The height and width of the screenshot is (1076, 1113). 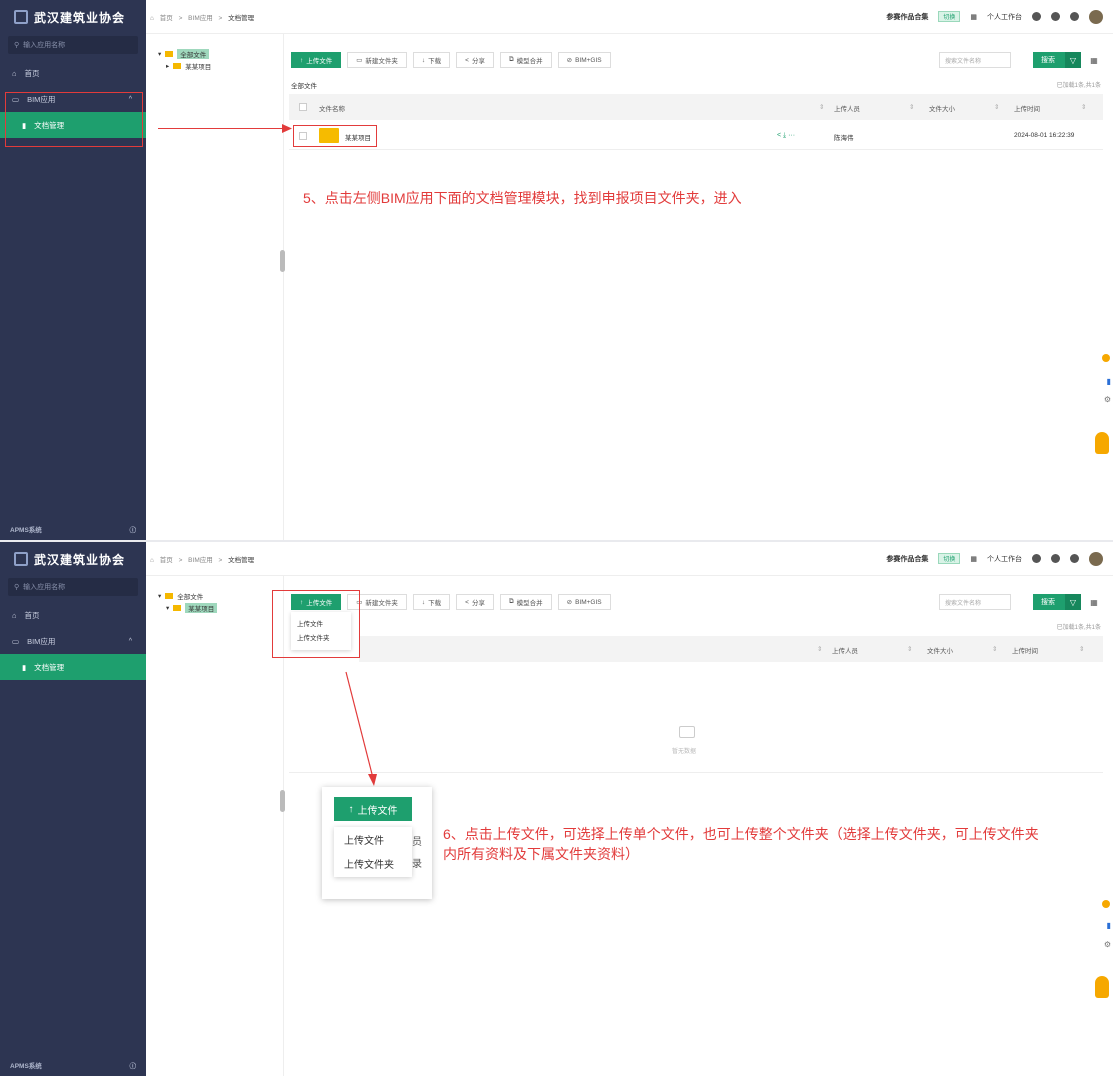 I want to click on download-icon: ⤓, so click(x=784, y=135).